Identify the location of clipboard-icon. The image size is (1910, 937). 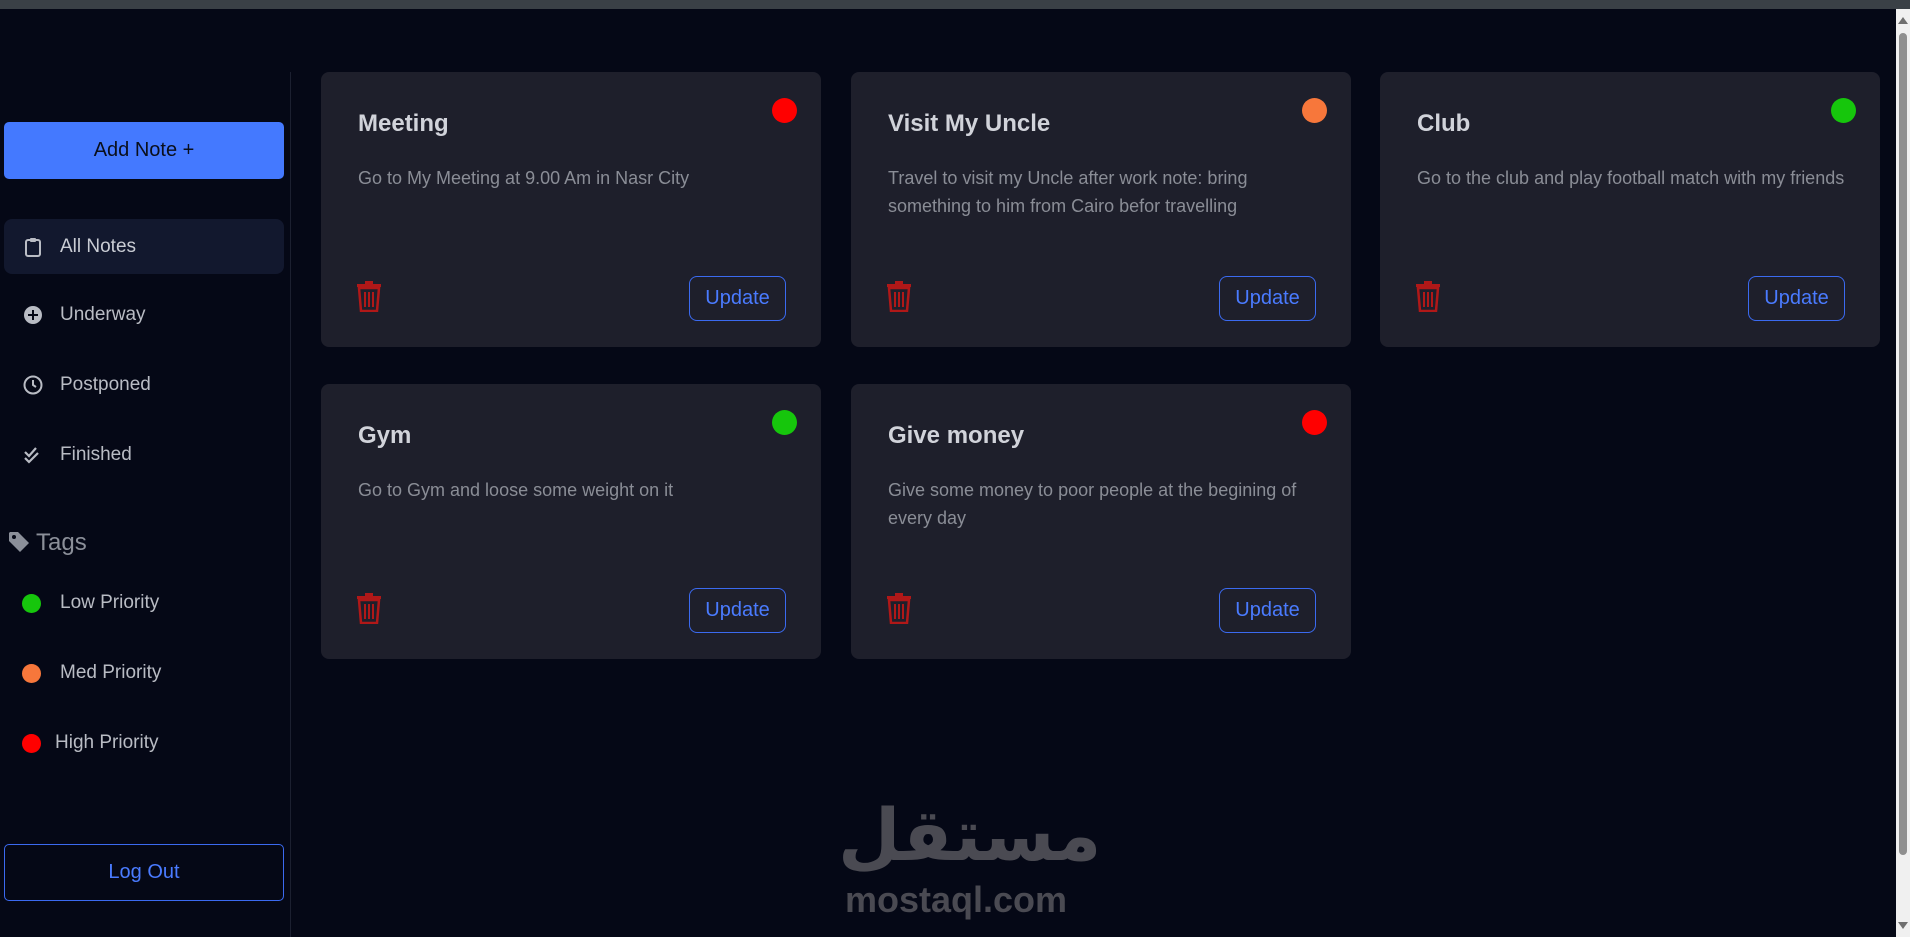
(33, 247).